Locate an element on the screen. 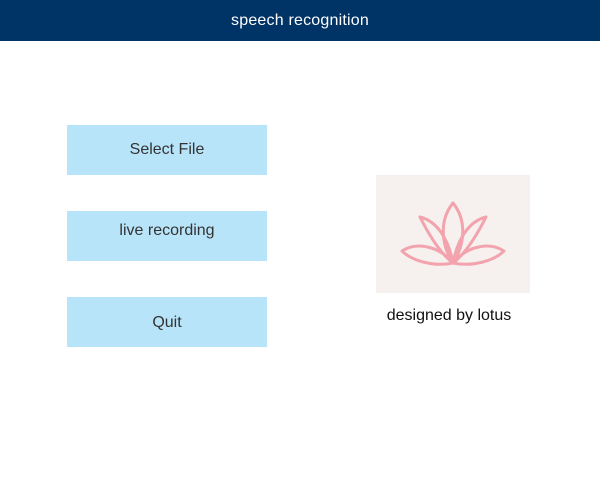 The width and height of the screenshot is (600, 500). title-bar: speech recognition is located at coordinates (300, 20).